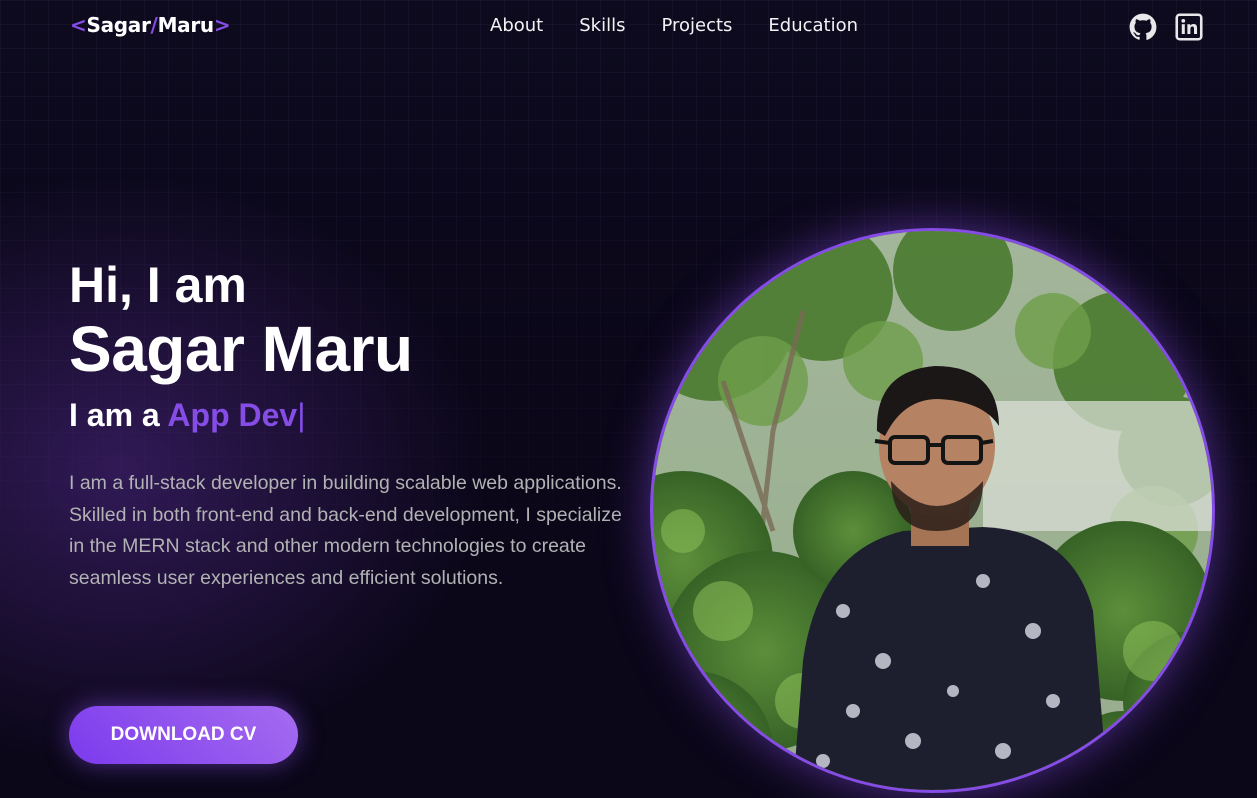 The height and width of the screenshot is (798, 1257). What do you see at coordinates (516, 25) in the screenshot?
I see `nav-link-about: About` at bounding box center [516, 25].